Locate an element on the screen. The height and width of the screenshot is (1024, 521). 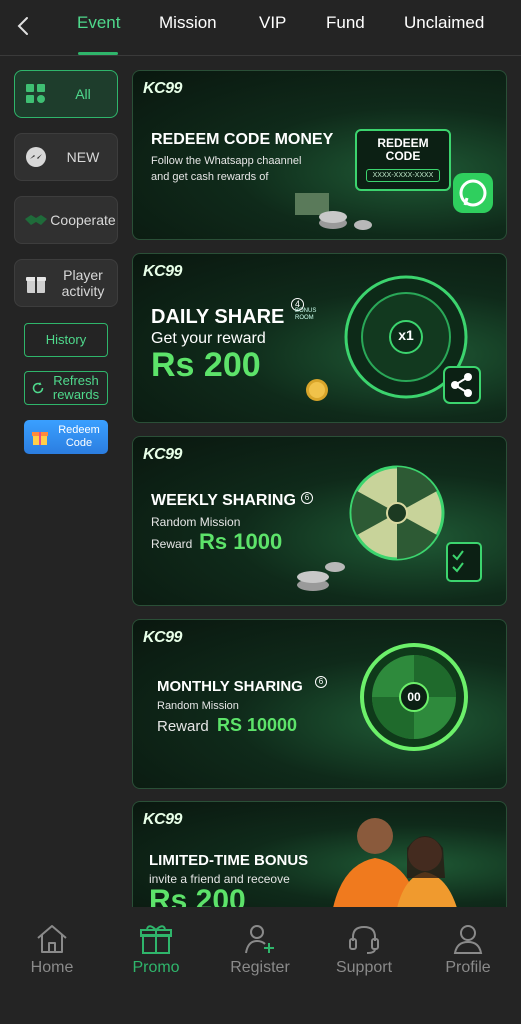
banner-title: DAILY SHARE is located at coordinates (218, 317).